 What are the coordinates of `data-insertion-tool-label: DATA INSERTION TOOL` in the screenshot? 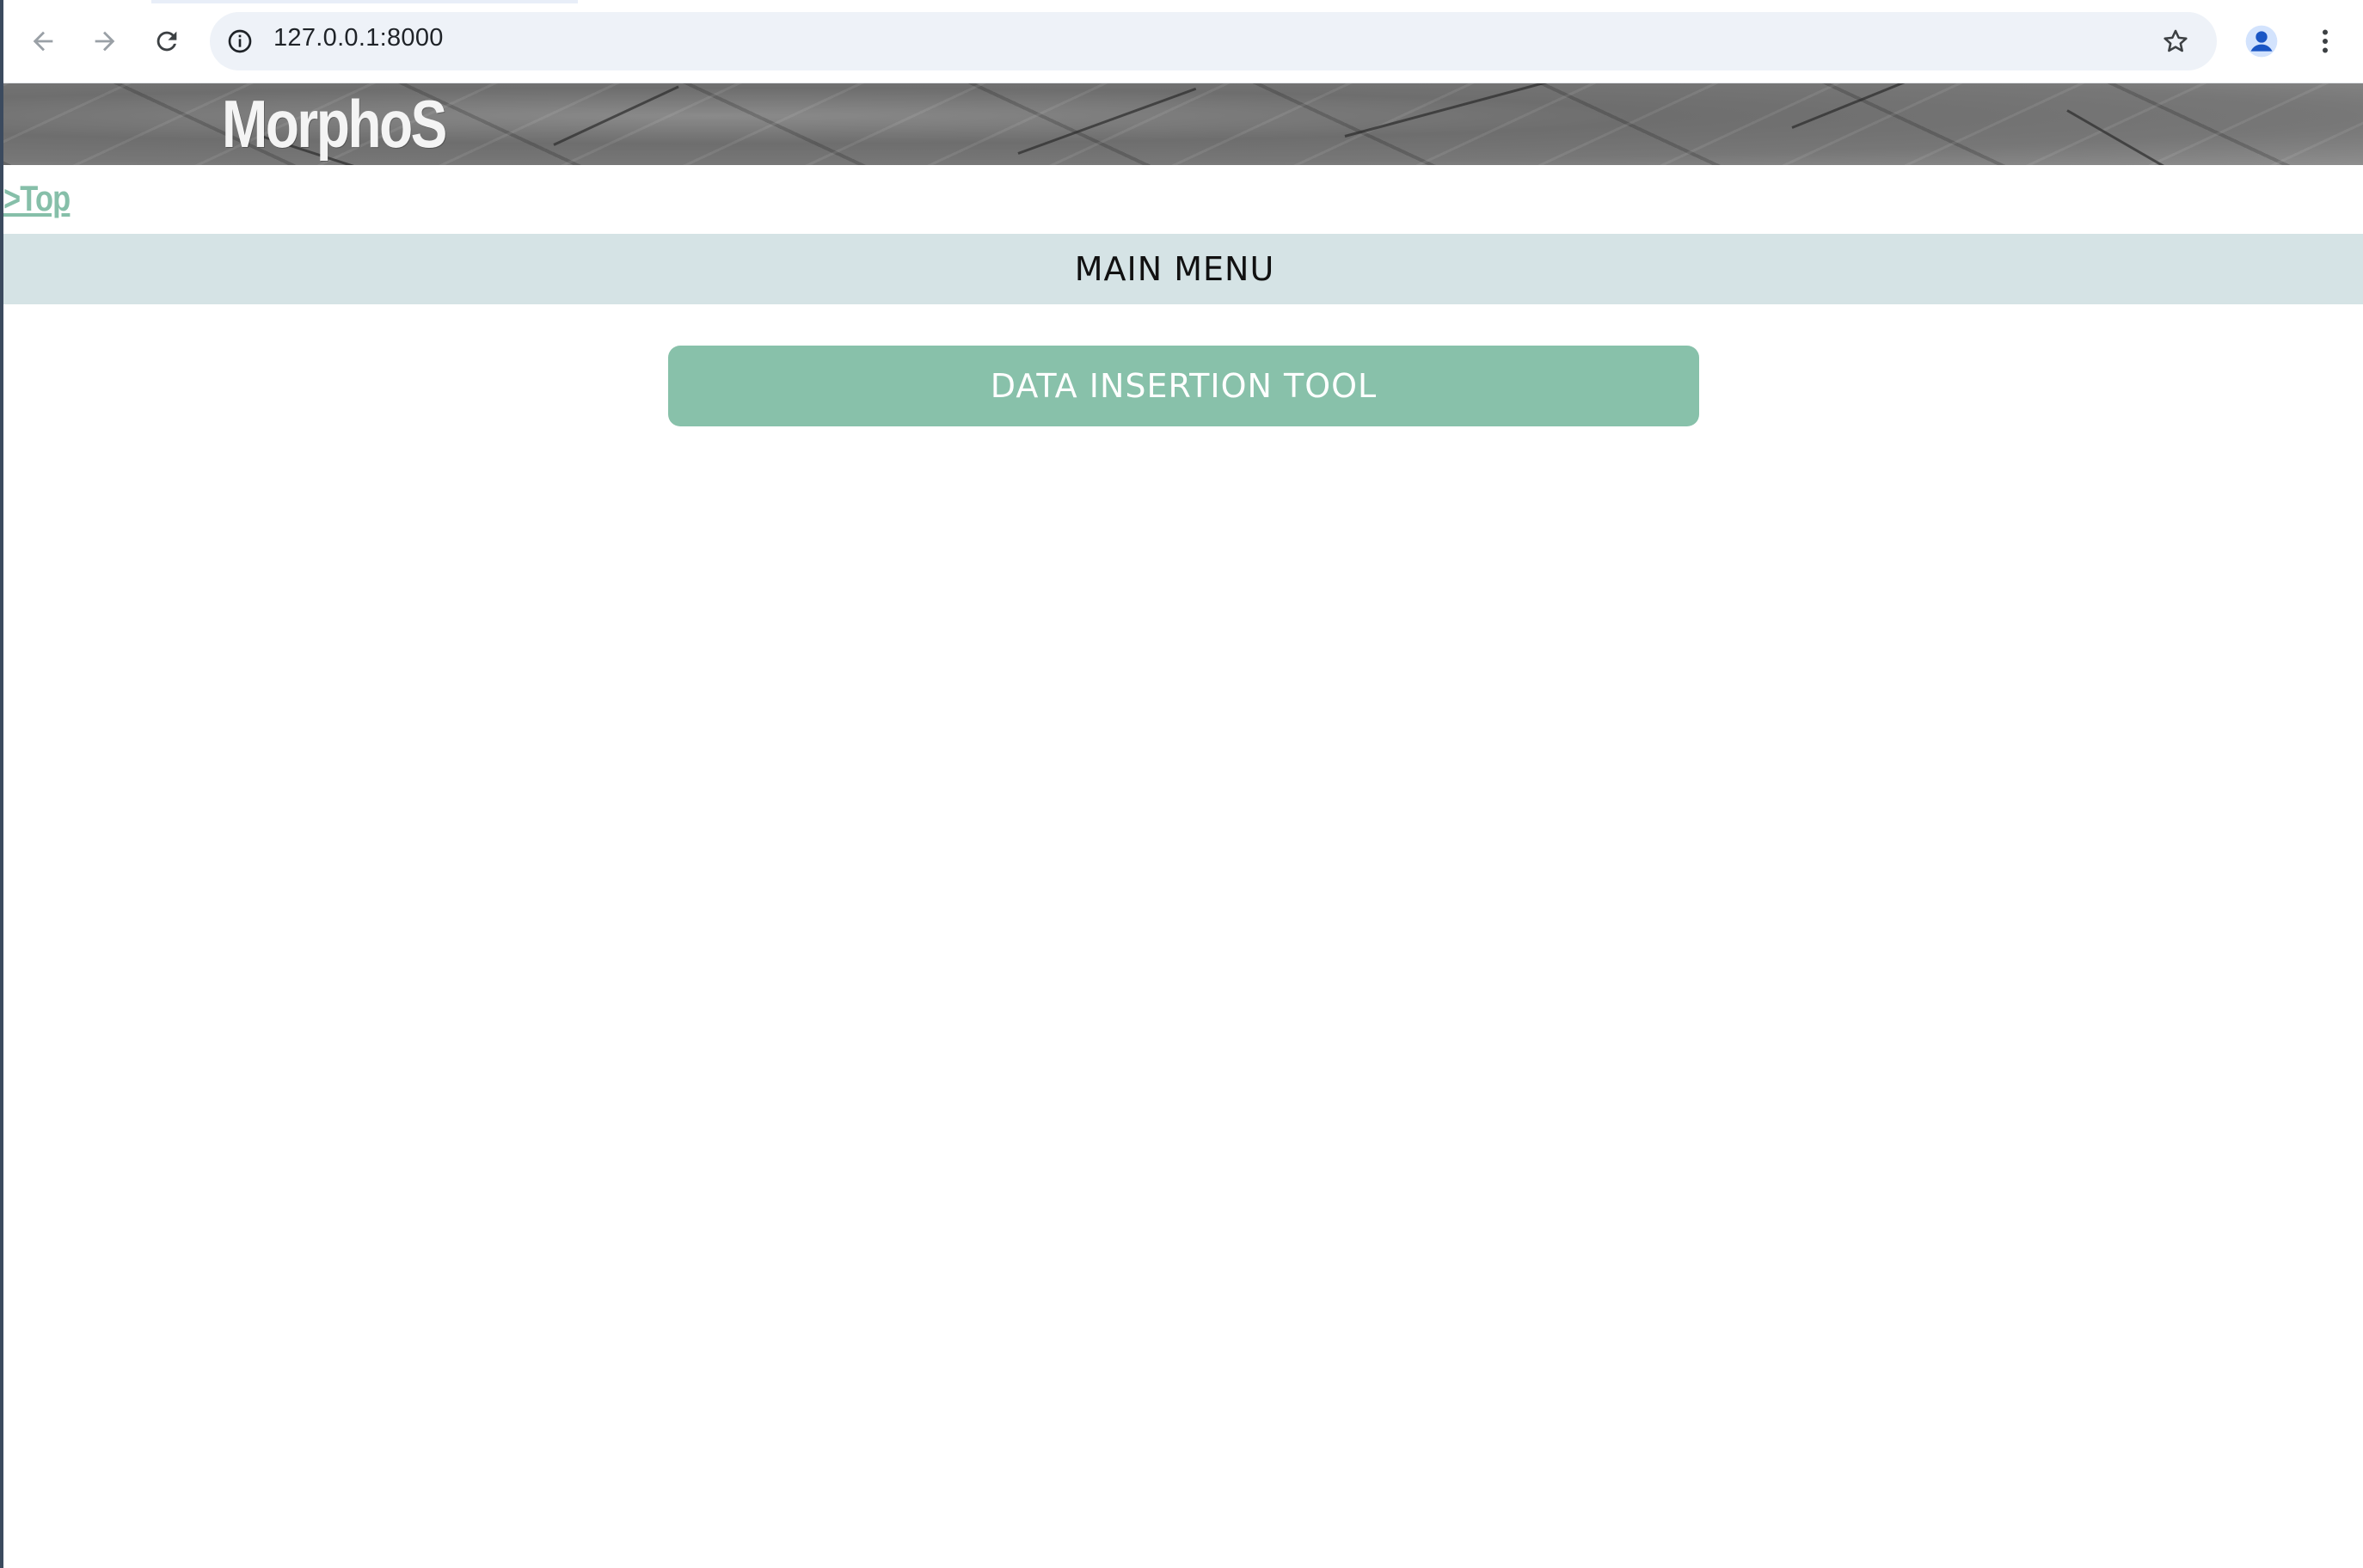 It's located at (1184, 386).